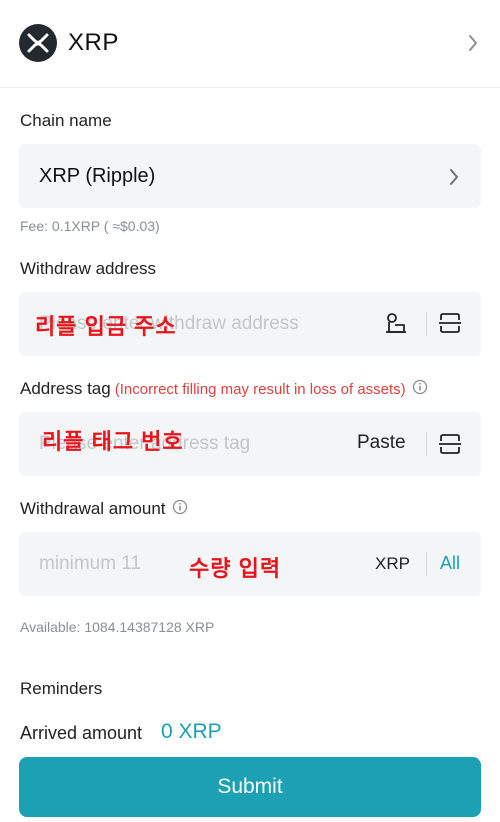  What do you see at coordinates (93, 508) in the screenshot?
I see `withdrawal-amount-label-text: Withdrawal amount` at bounding box center [93, 508].